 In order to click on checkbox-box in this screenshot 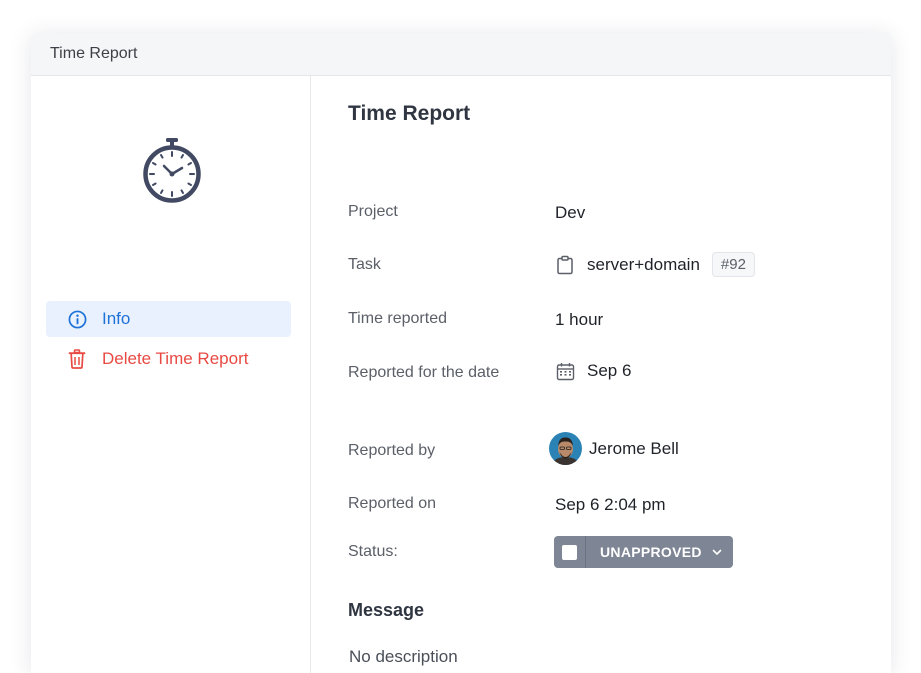, I will do `click(569, 552)`.